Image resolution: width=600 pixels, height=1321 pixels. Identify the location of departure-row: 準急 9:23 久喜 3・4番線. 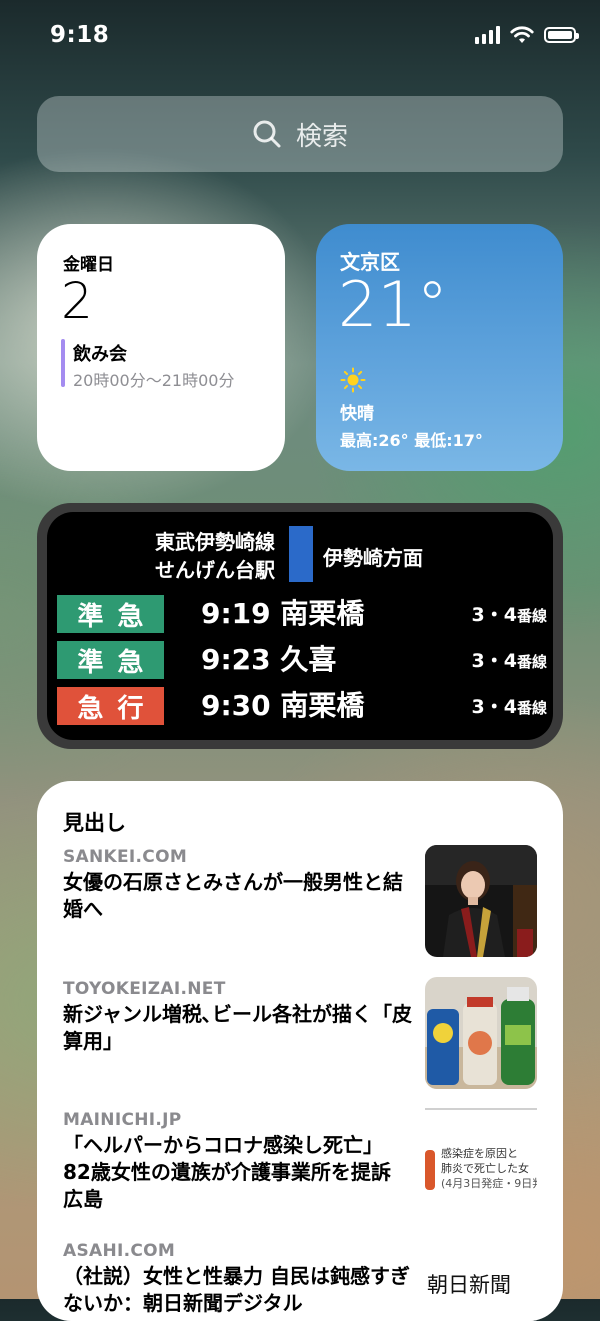
(302, 660).